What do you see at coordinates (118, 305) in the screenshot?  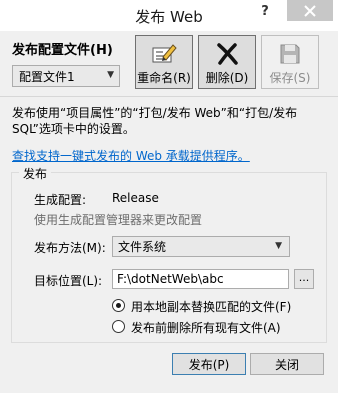 I see `replace-files-radio` at bounding box center [118, 305].